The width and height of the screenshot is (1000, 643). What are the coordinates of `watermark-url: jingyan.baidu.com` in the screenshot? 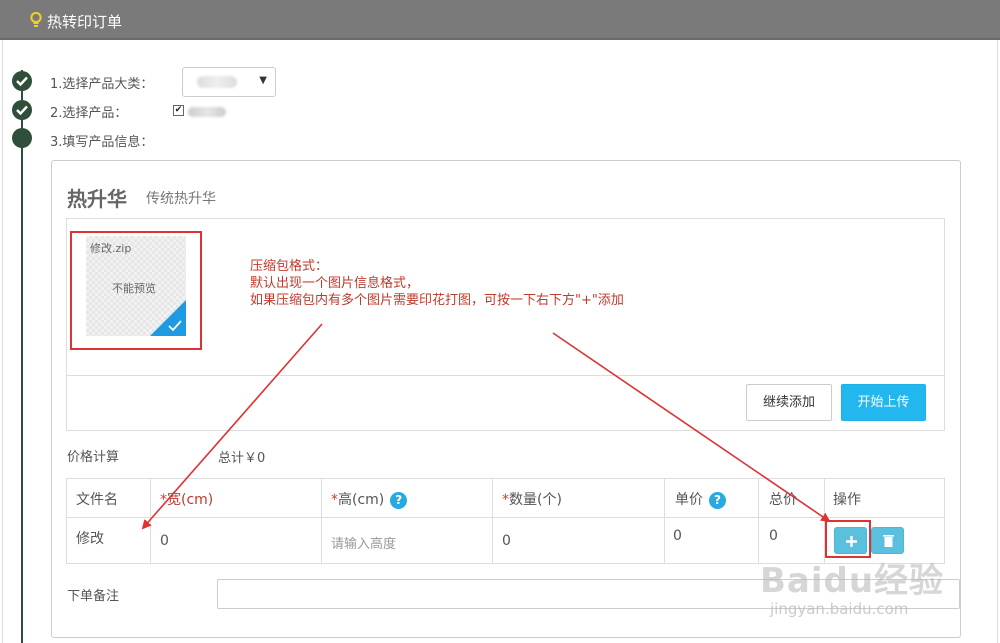 It's located at (839, 609).